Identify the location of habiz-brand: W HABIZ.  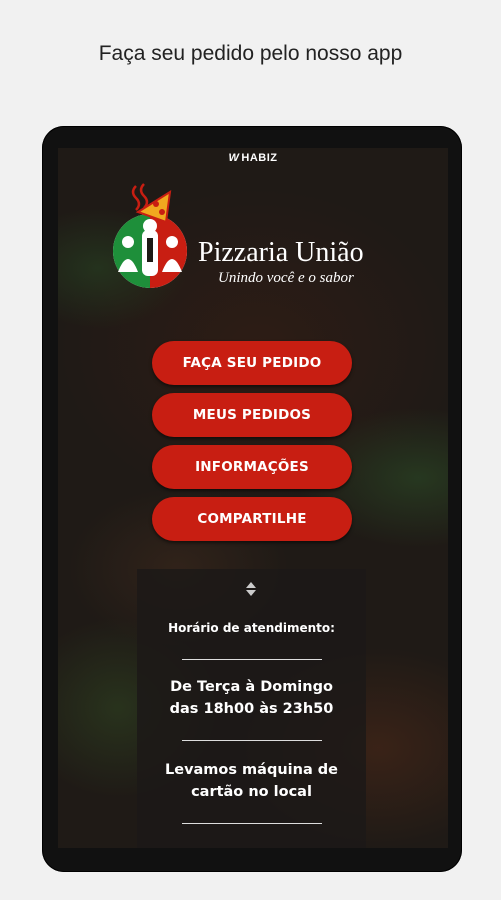
(253, 158).